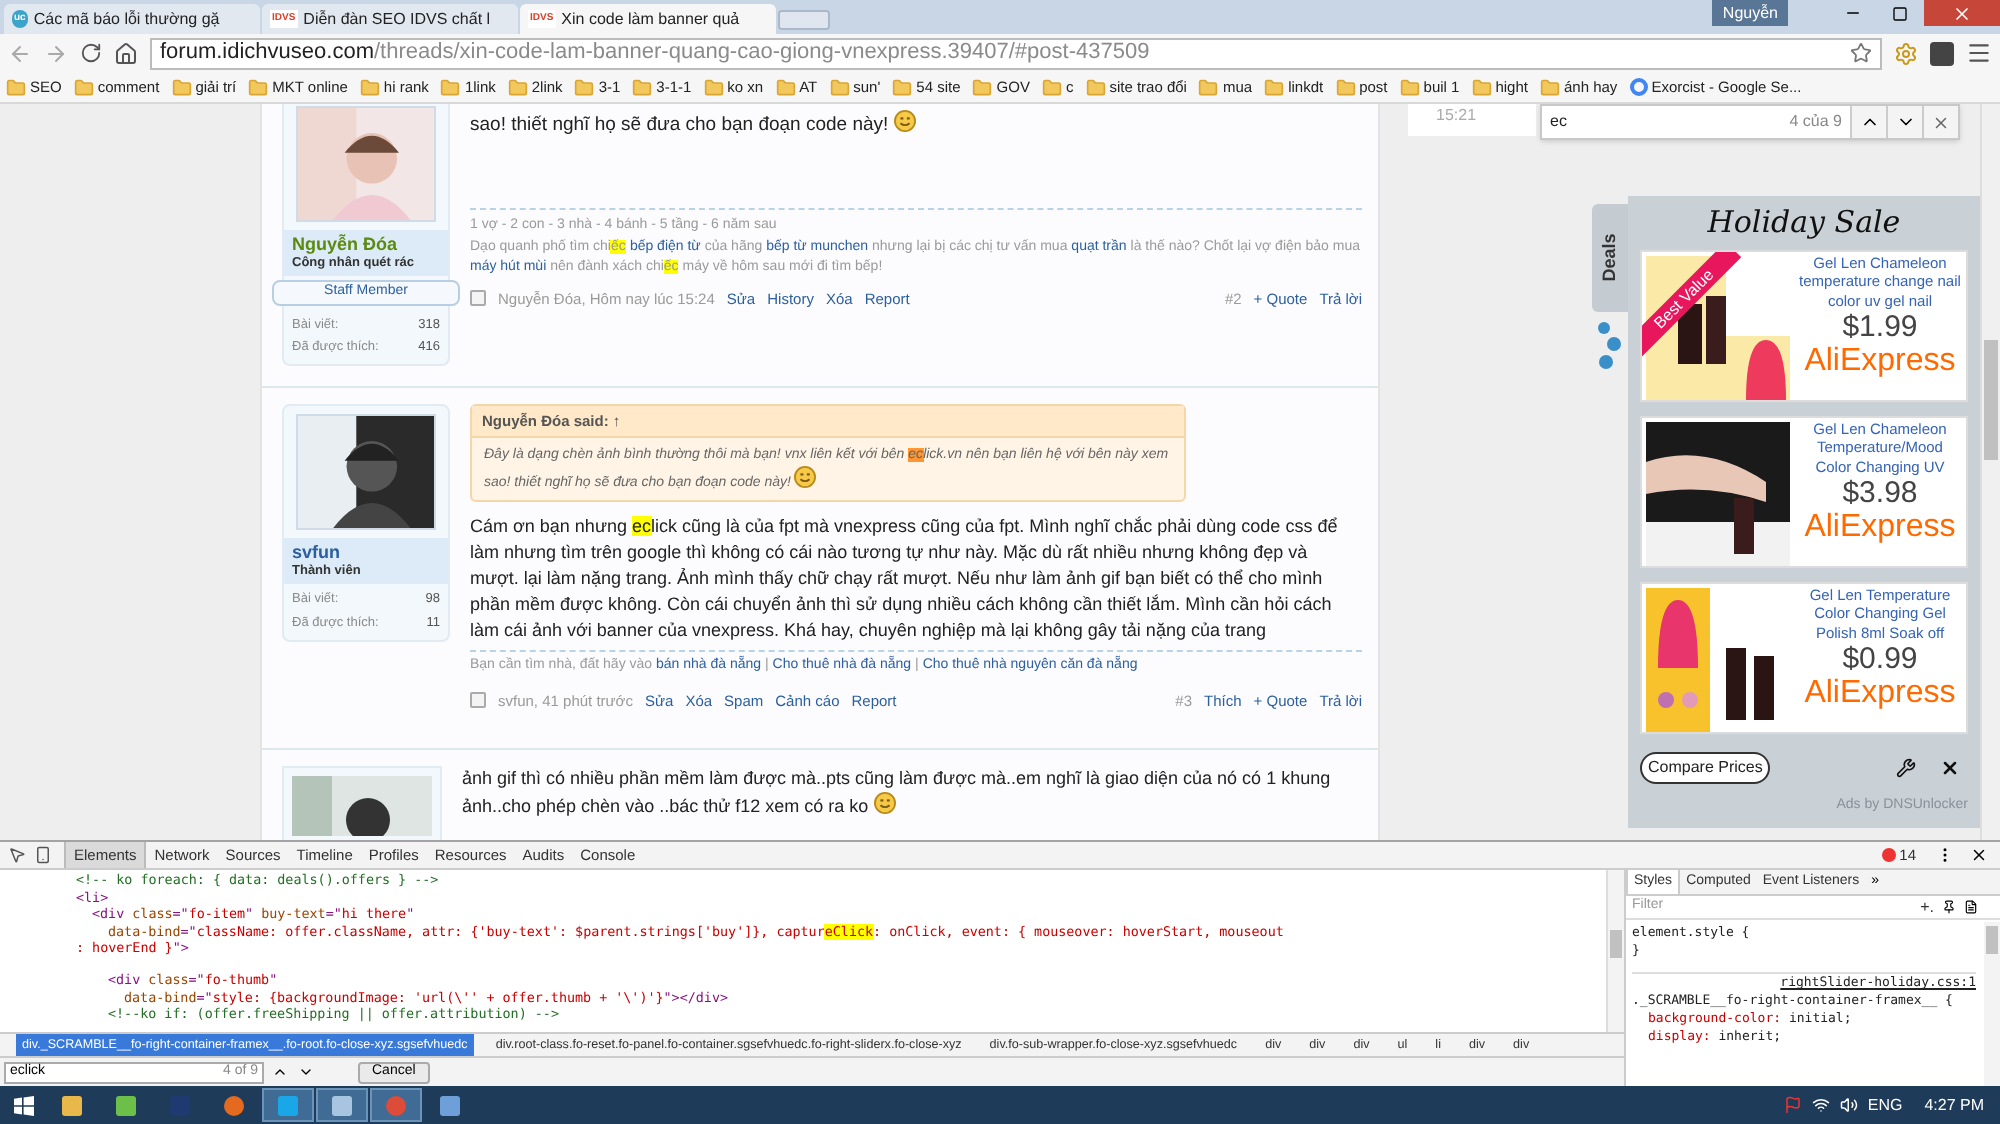  What do you see at coordinates (24, 1105) in the screenshot?
I see `windows-logo-icon` at bounding box center [24, 1105].